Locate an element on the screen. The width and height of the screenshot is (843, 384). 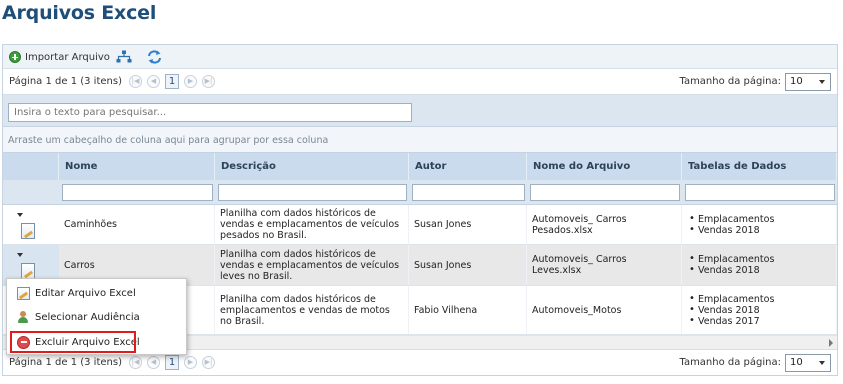
add-icon is located at coordinates (15, 57).